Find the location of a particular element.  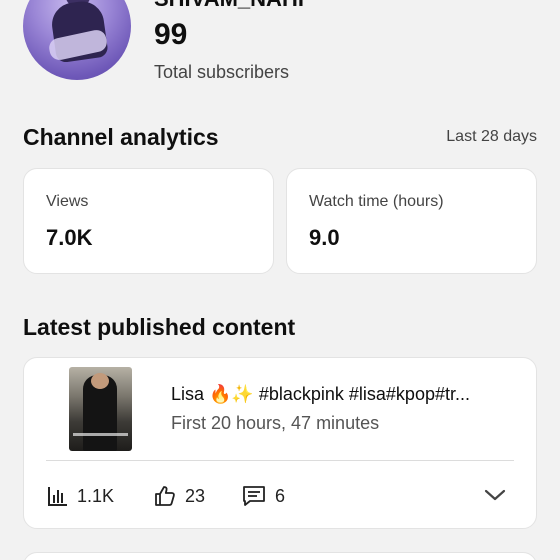

thumbs-up-icon is located at coordinates (165, 496).